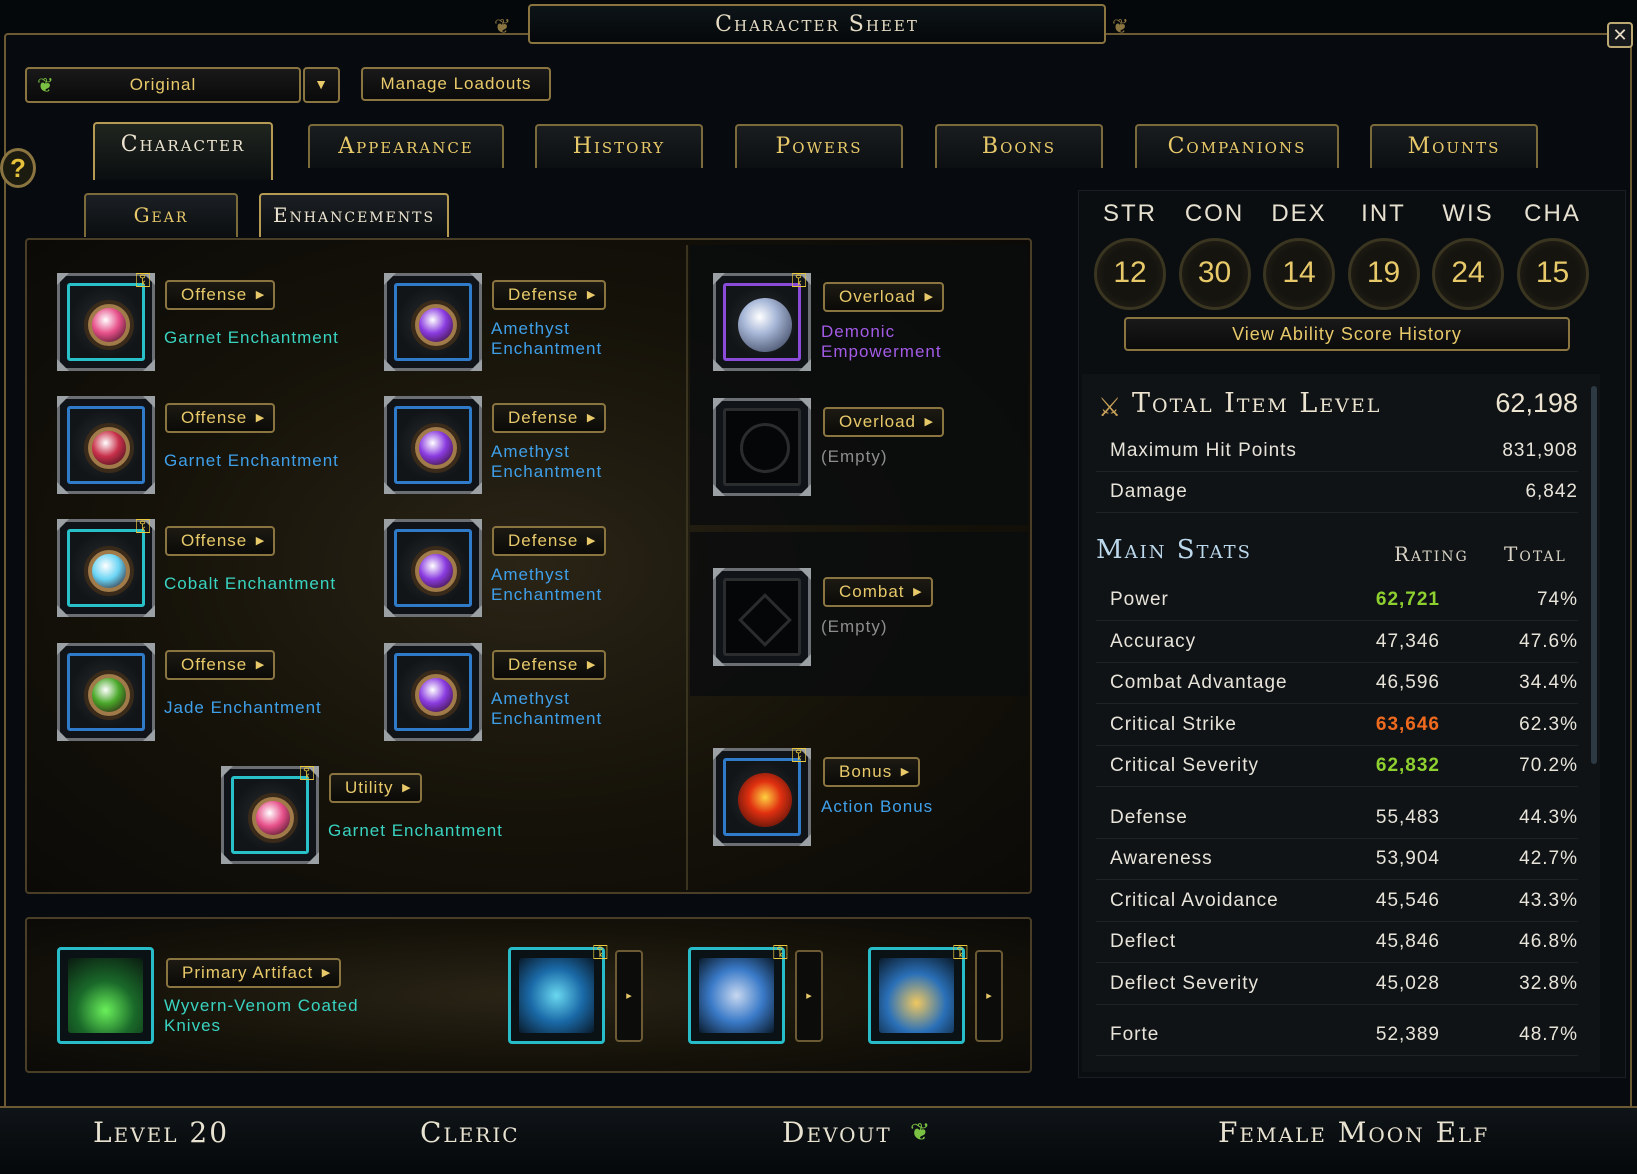 This screenshot has width=1637, height=1174. What do you see at coordinates (321, 85) in the screenshot?
I see `chevron-down-icon: ▼` at bounding box center [321, 85].